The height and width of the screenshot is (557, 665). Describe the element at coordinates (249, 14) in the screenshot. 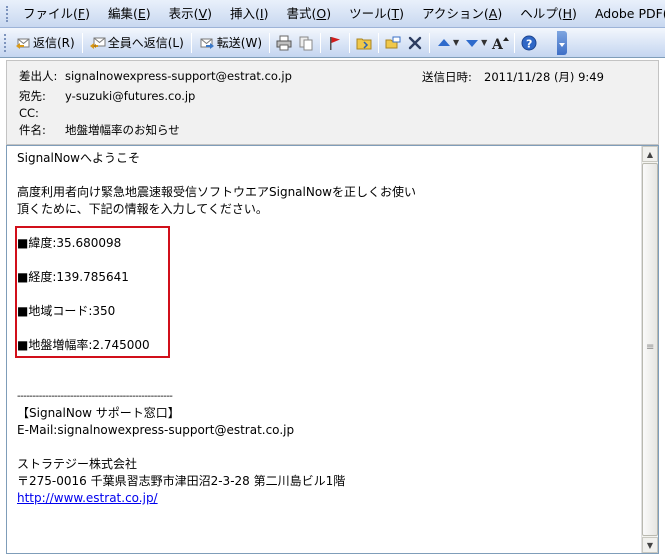

I see `menu-insert: 挿入(I)` at that location.